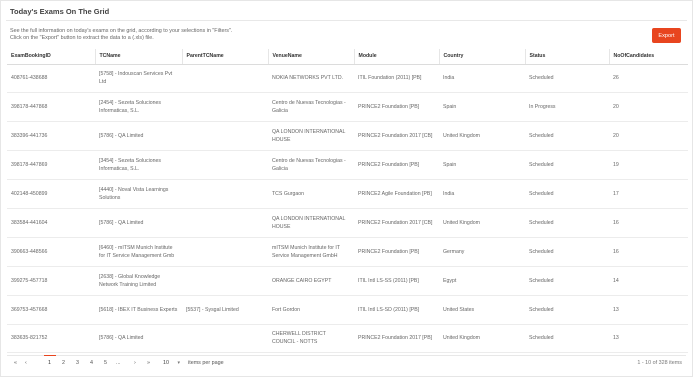 This screenshot has height=377, width=693. Describe the element at coordinates (396, 57) in the screenshot. I see `col-header-module: Module` at that location.